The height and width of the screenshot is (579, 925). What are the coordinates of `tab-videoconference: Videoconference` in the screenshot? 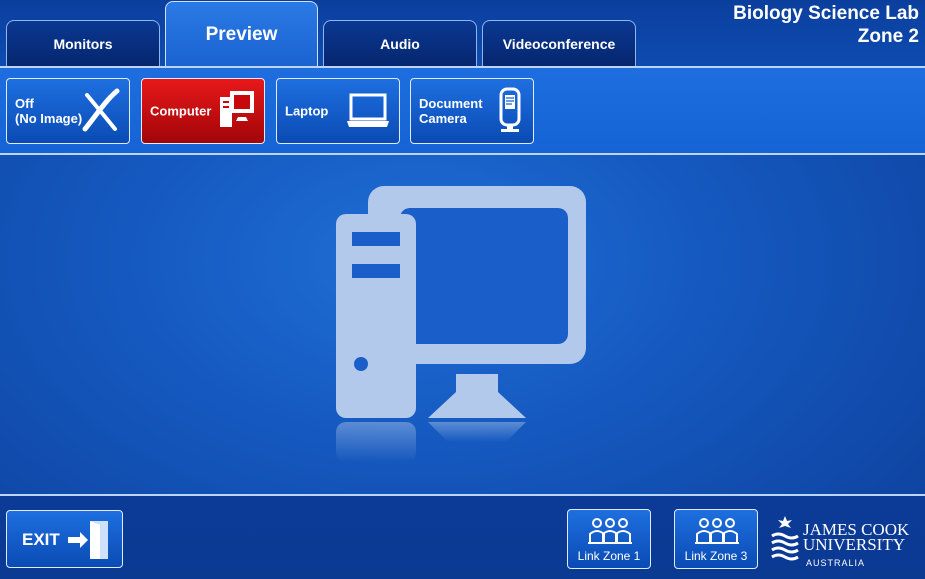 It's located at (559, 43).